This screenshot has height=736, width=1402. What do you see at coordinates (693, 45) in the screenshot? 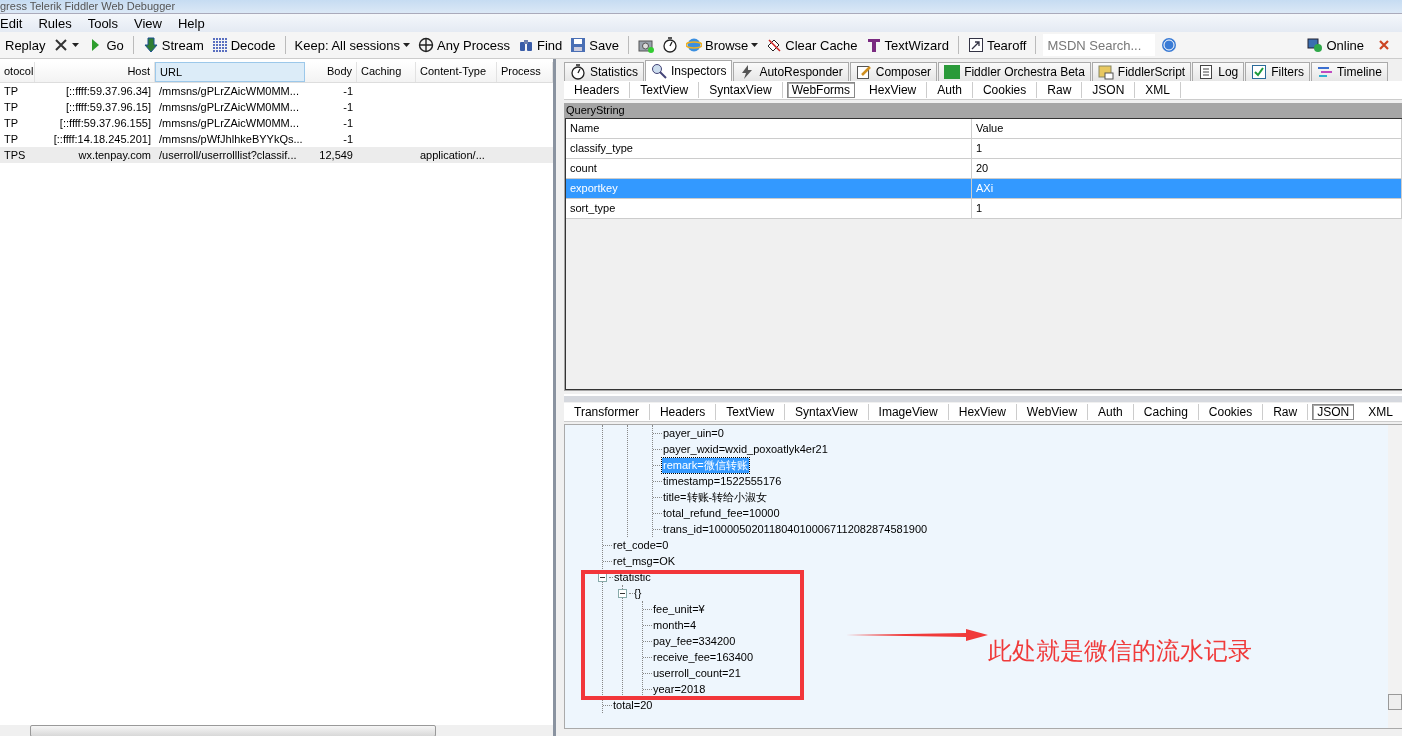
I see `globe-icon` at bounding box center [693, 45].